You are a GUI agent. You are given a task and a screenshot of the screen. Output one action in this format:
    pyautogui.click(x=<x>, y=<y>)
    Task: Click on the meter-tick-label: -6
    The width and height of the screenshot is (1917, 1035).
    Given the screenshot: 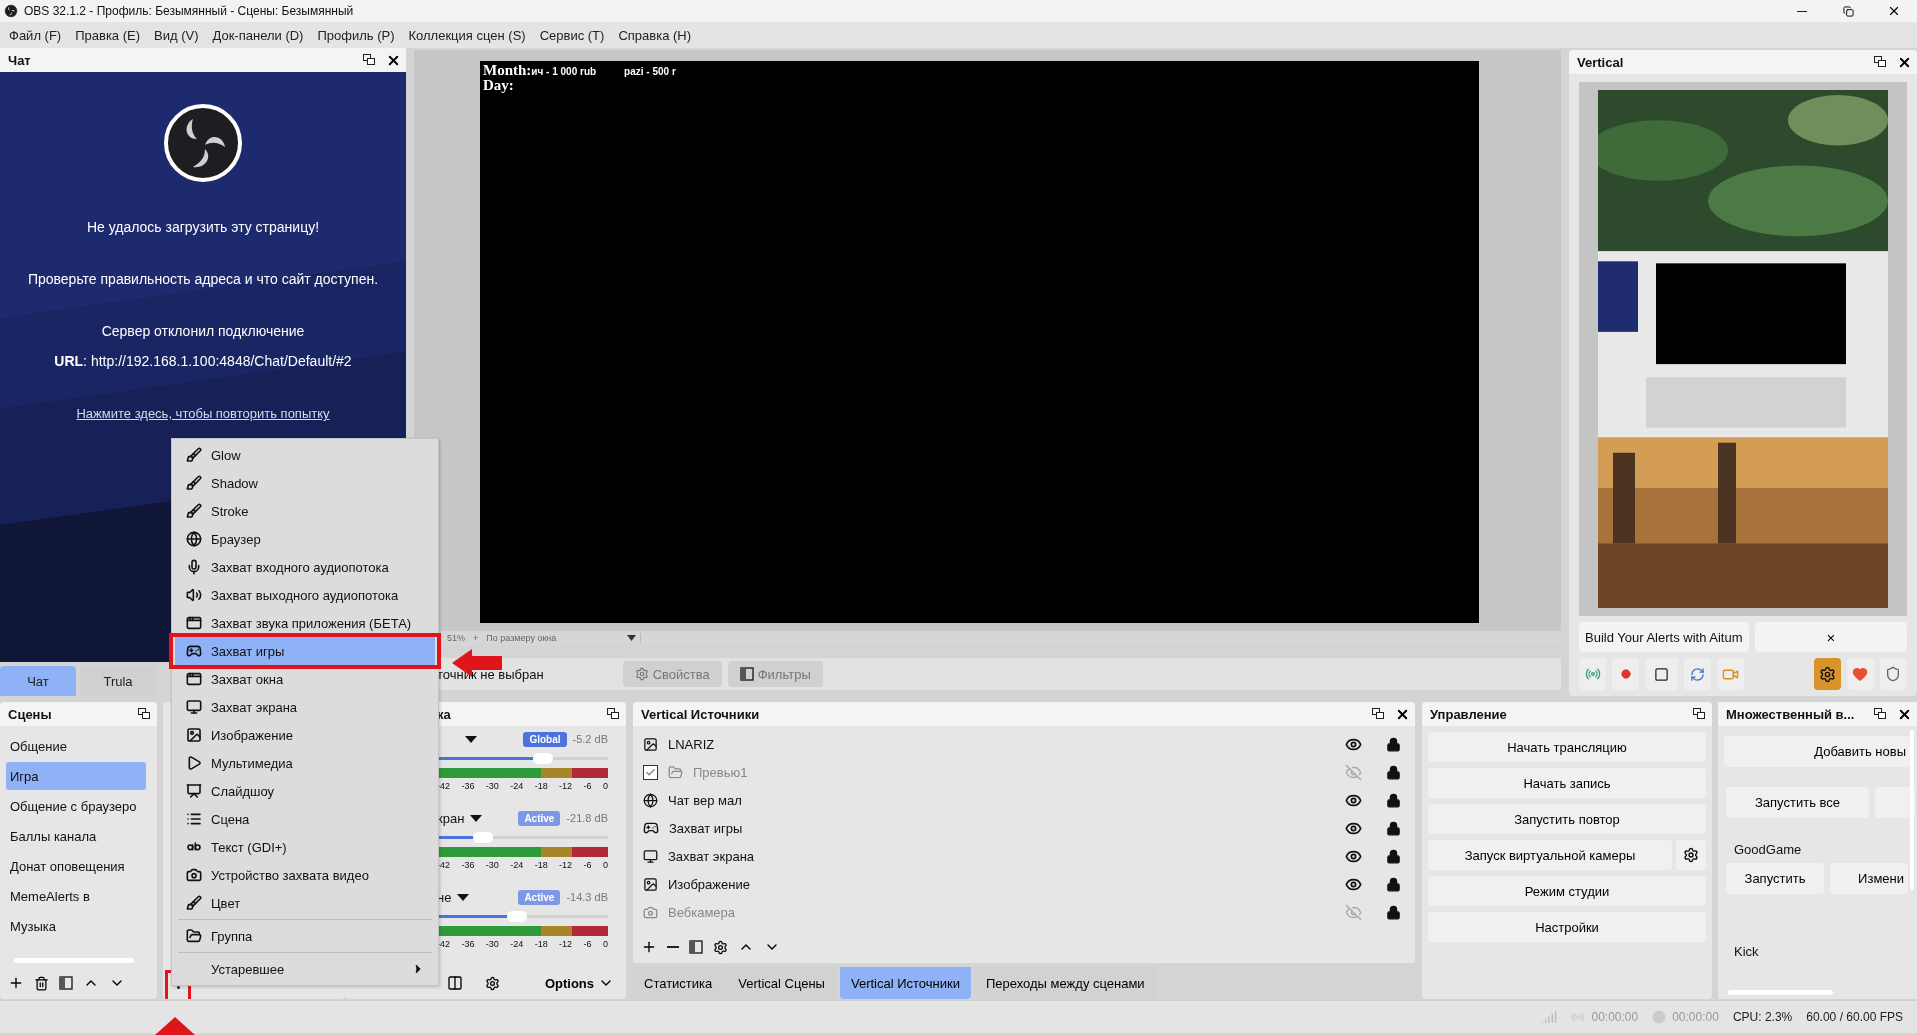 What is the action you would take?
    pyautogui.click(x=587, y=786)
    